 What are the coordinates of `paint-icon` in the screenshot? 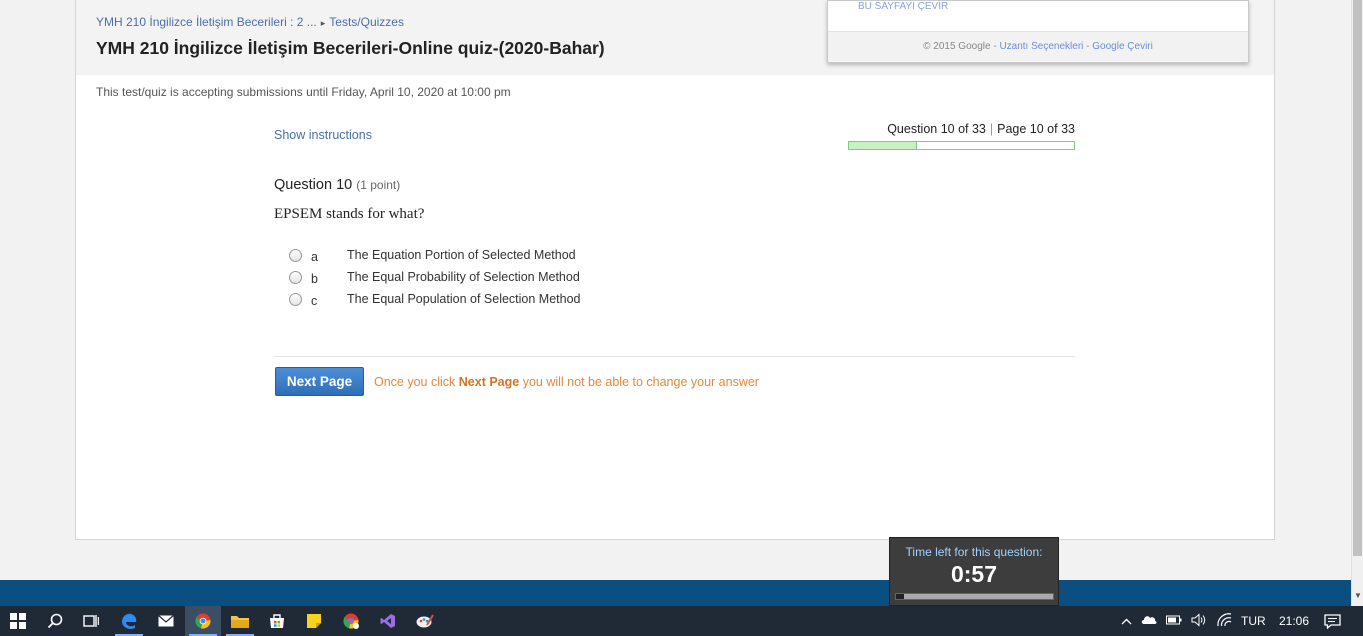 It's located at (425, 621).